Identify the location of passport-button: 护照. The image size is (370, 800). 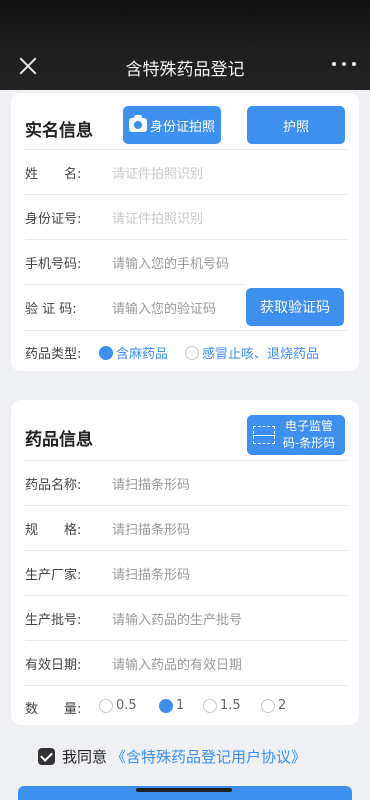
(296, 125).